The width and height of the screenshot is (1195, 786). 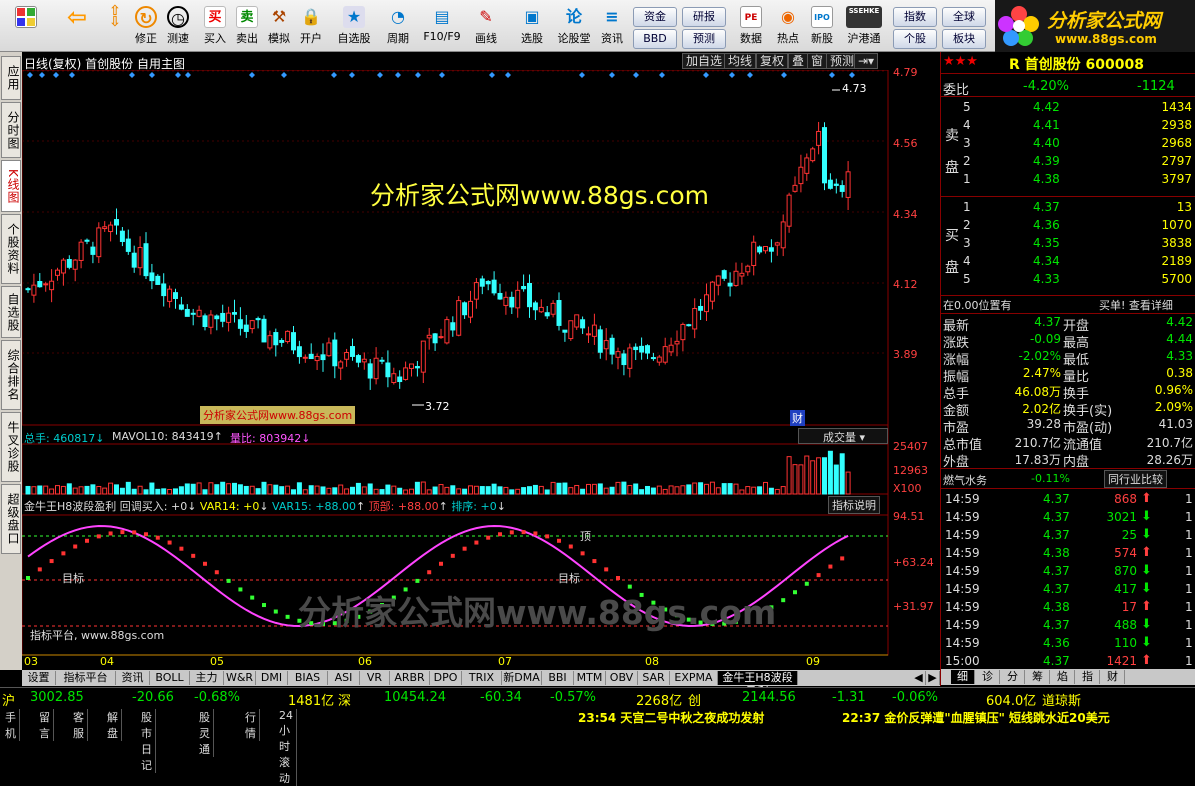 I want to click on fix-button: ↻ 修正, so click(x=146, y=26).